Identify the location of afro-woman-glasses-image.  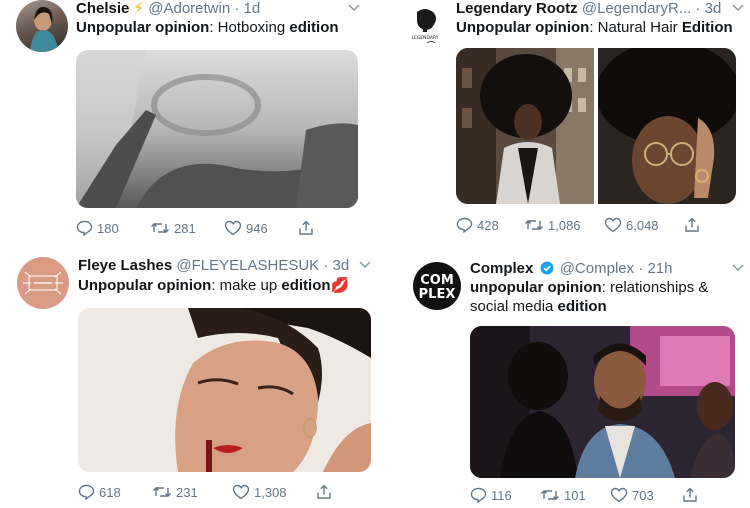
(667, 126).